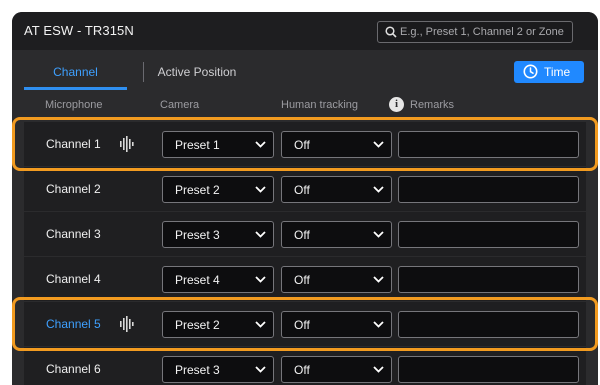  I want to click on app-title: AT ESW - TR315N, so click(79, 30).